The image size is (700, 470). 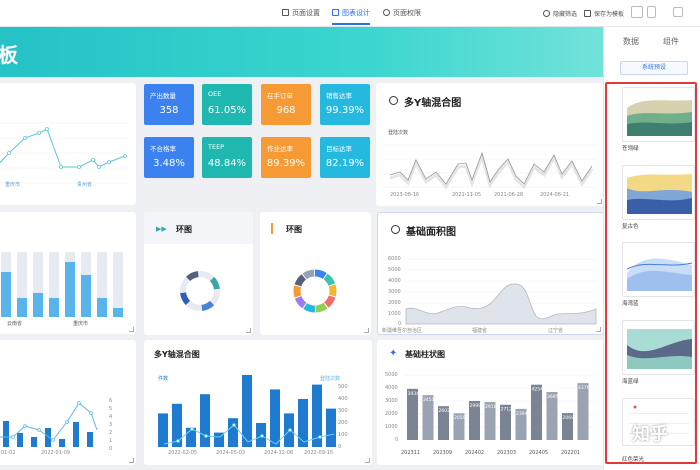 What do you see at coordinates (654, 68) in the screenshot?
I see `system-preset-button: 系统预设` at bounding box center [654, 68].